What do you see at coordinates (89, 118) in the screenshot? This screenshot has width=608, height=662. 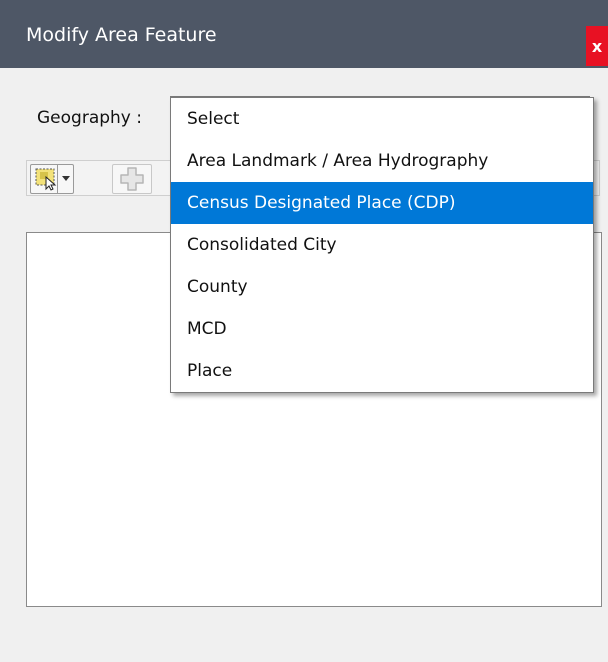 I see `geography-label: Geography :` at bounding box center [89, 118].